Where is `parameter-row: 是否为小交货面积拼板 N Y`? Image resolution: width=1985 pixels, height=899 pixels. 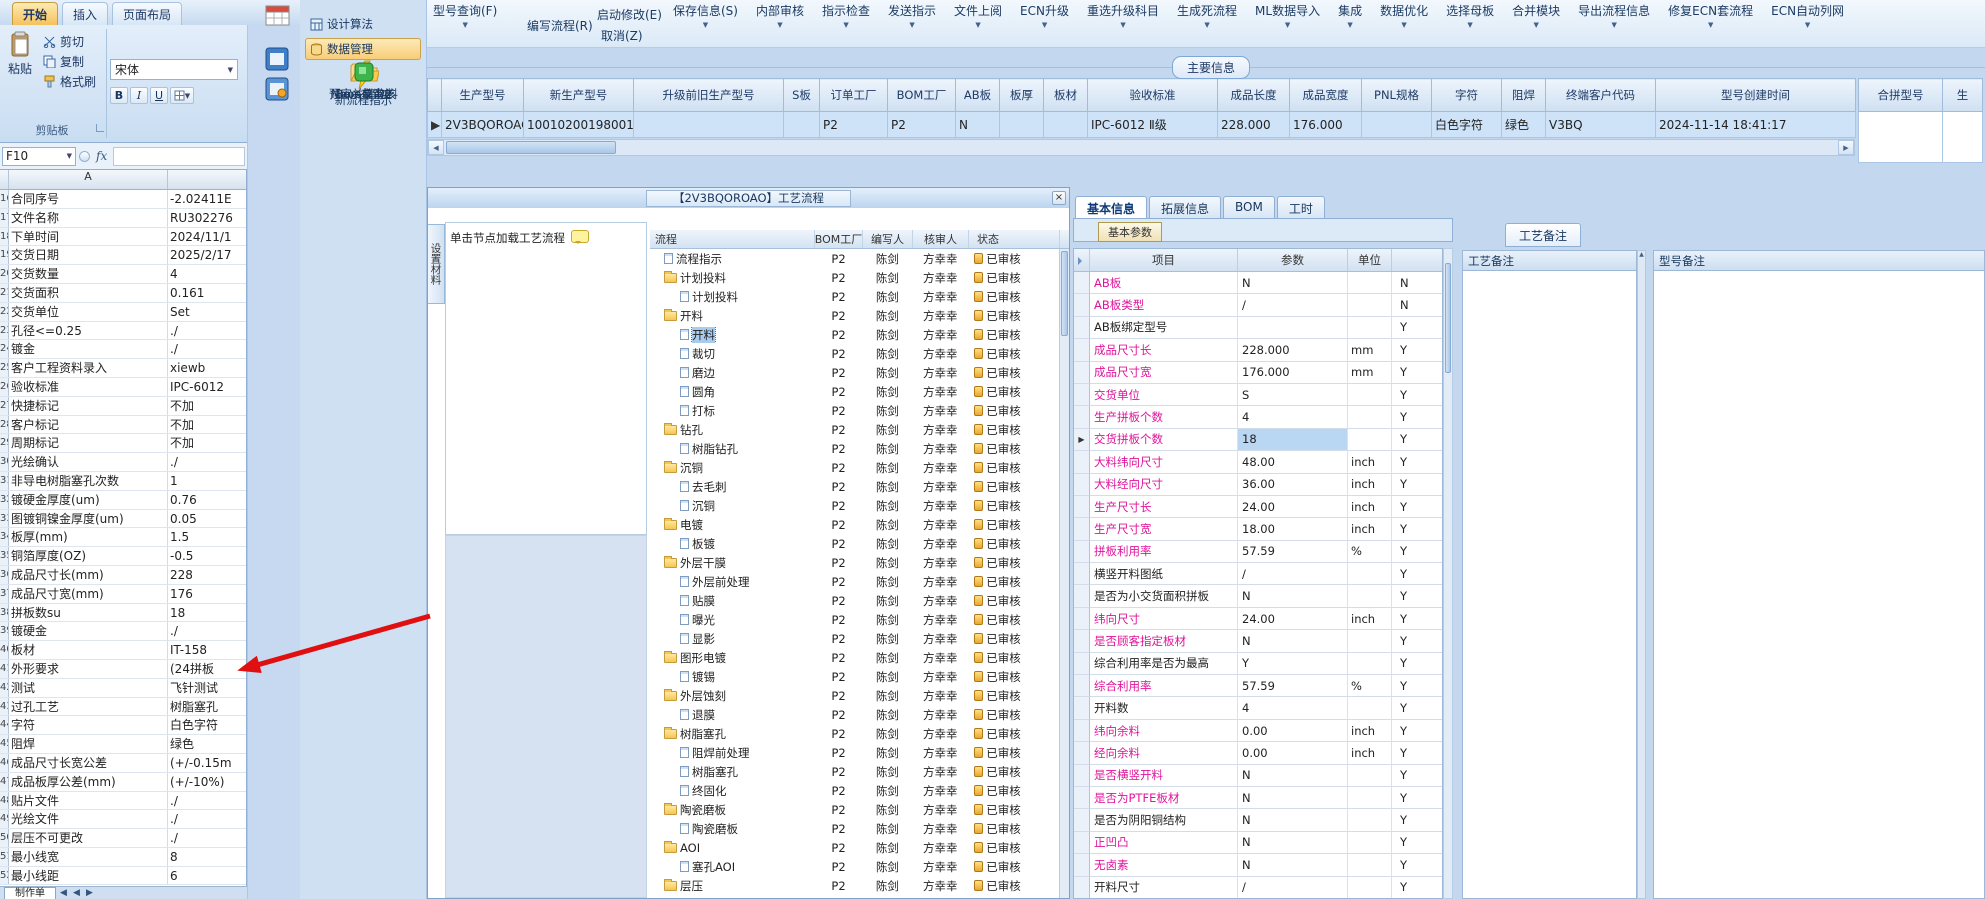 parameter-row: 是否为小交货面积拼板 N Y is located at coordinates (1258, 596).